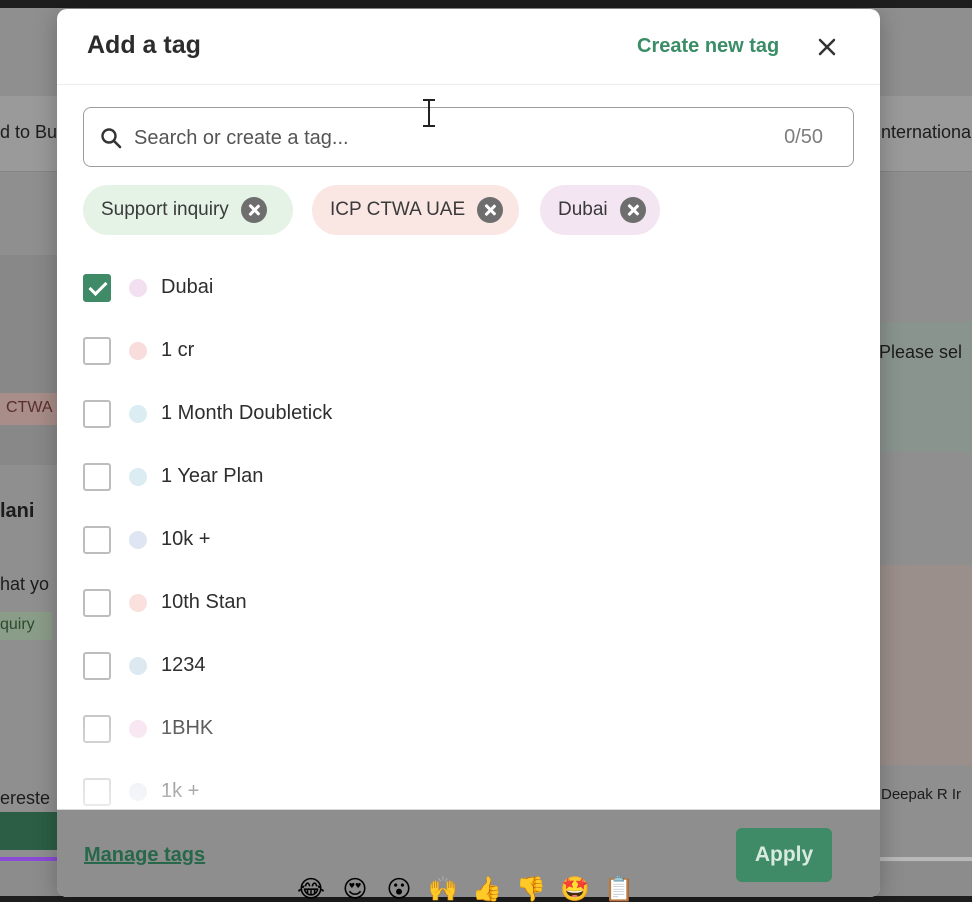 Image resolution: width=972 pixels, height=902 pixels. Describe the element at coordinates (25, 798) in the screenshot. I see `bg-text-6: ereste` at that location.